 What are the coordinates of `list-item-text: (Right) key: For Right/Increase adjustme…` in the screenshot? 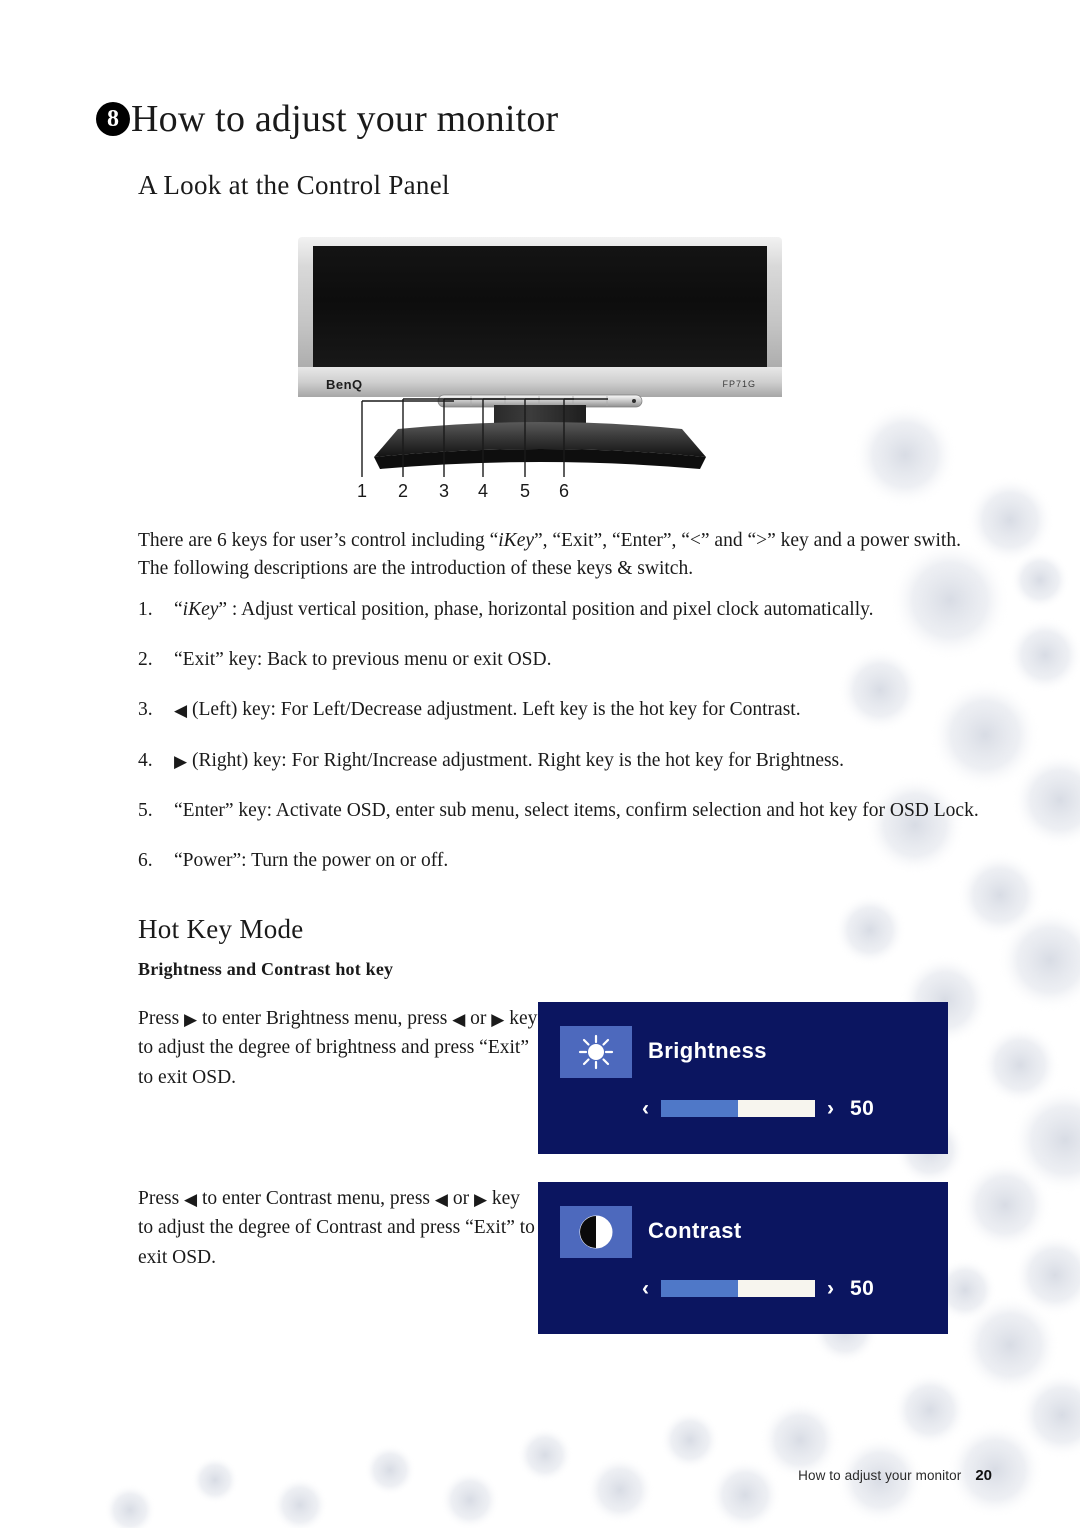 It's located at (518, 760).